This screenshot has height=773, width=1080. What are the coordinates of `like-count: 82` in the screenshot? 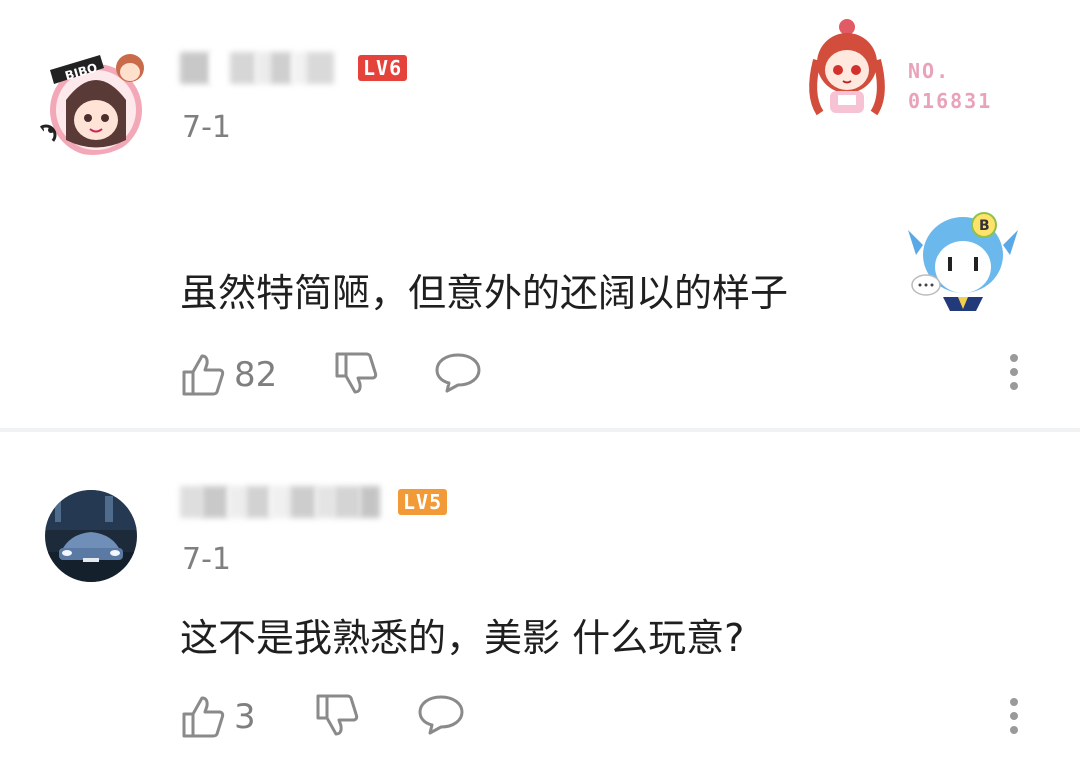 It's located at (256, 375).